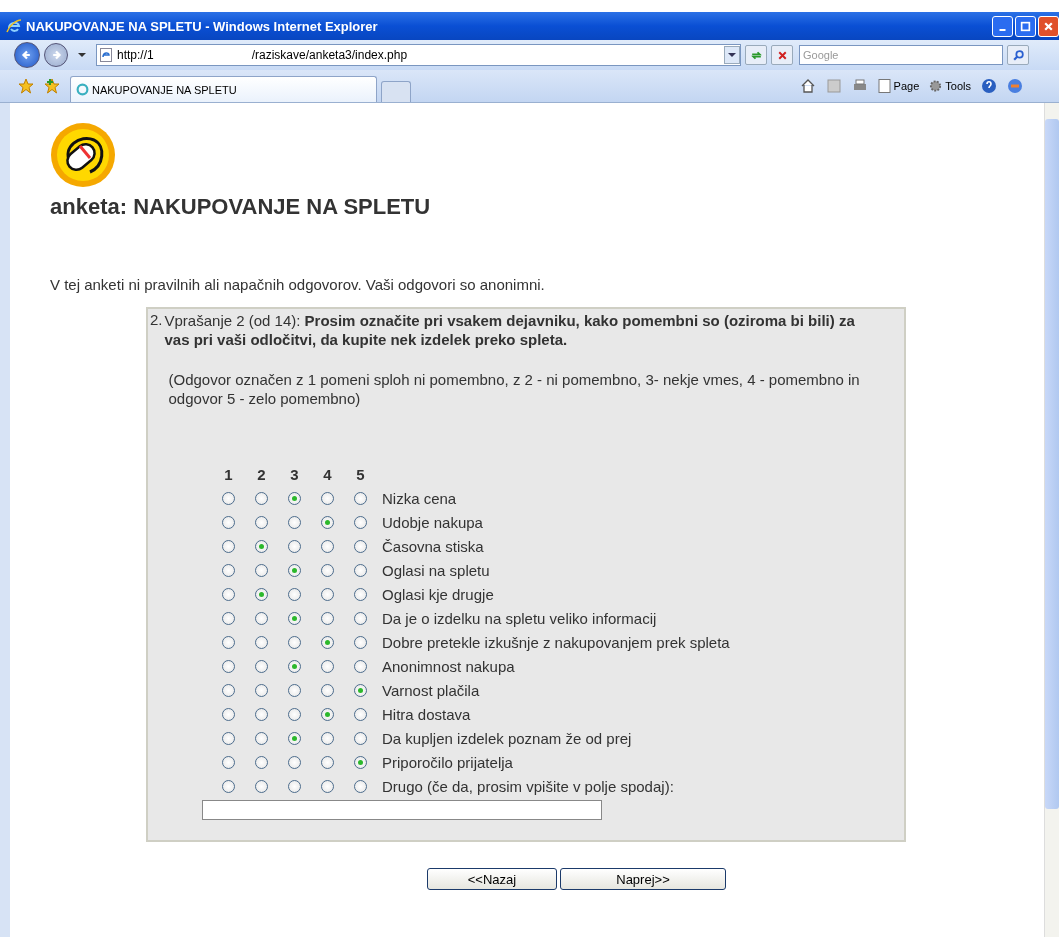 This screenshot has height=937, width=1059. What do you see at coordinates (732, 55) in the screenshot?
I see `dropdown-button` at bounding box center [732, 55].